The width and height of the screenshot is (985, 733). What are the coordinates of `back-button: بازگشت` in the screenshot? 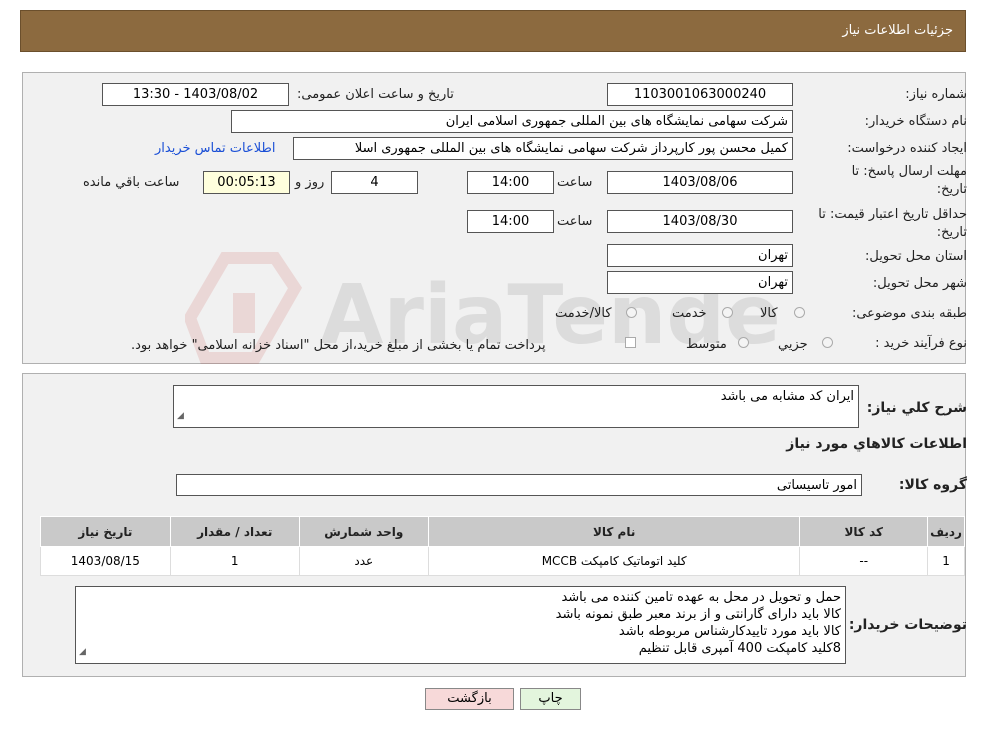 It's located at (469, 699).